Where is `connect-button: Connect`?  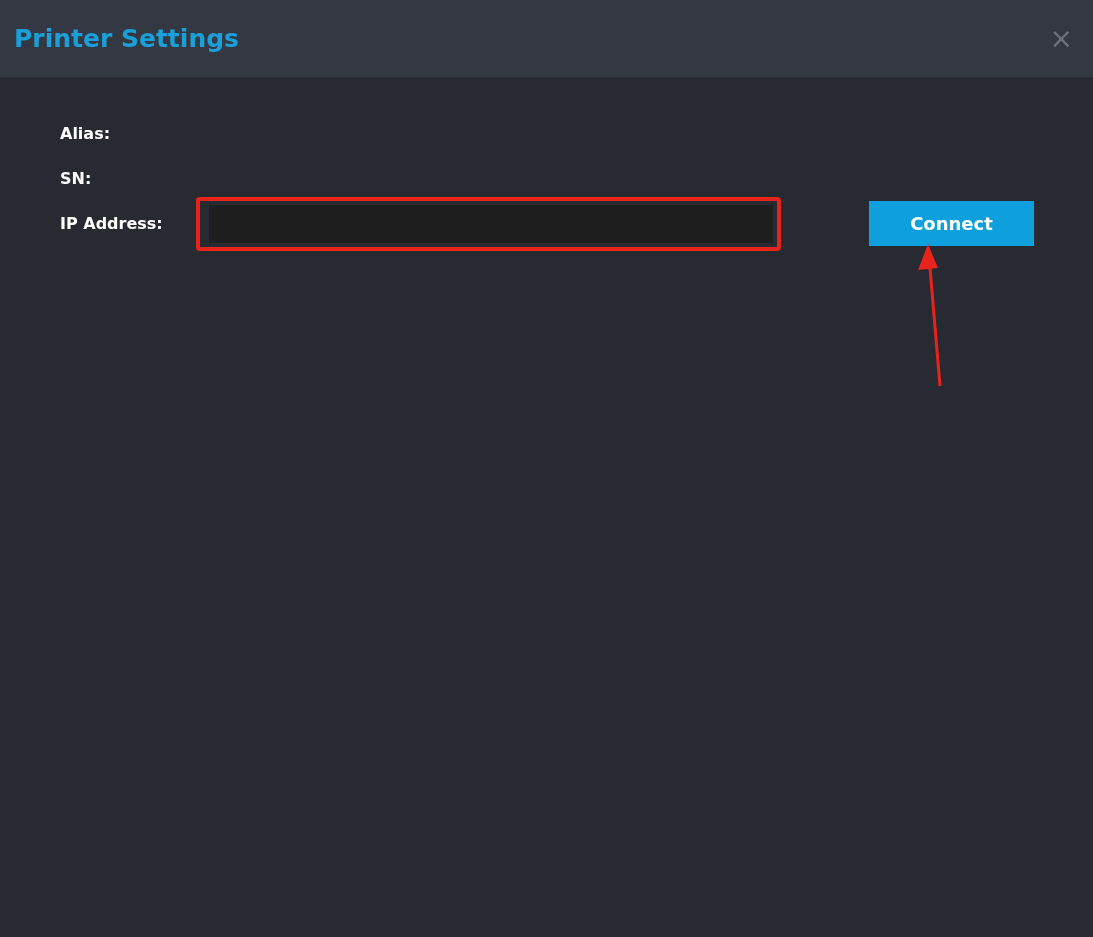
connect-button: Connect is located at coordinates (951, 223).